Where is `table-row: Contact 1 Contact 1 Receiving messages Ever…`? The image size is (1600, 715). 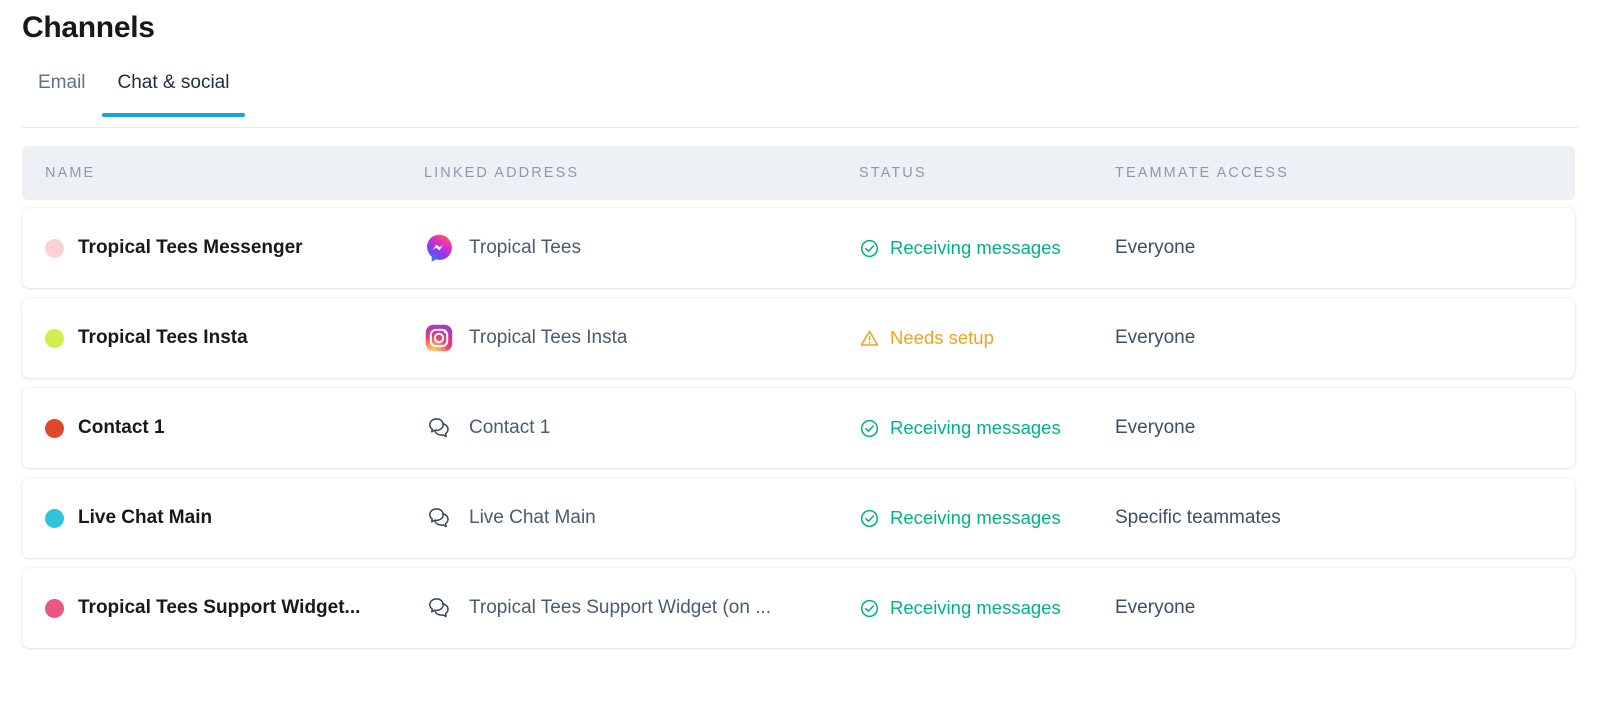
table-row: Contact 1 Contact 1 Receiving messages Ever… is located at coordinates (798, 428).